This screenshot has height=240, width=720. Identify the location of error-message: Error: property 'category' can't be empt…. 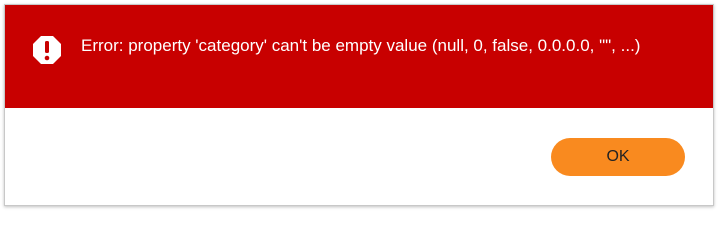
(361, 45).